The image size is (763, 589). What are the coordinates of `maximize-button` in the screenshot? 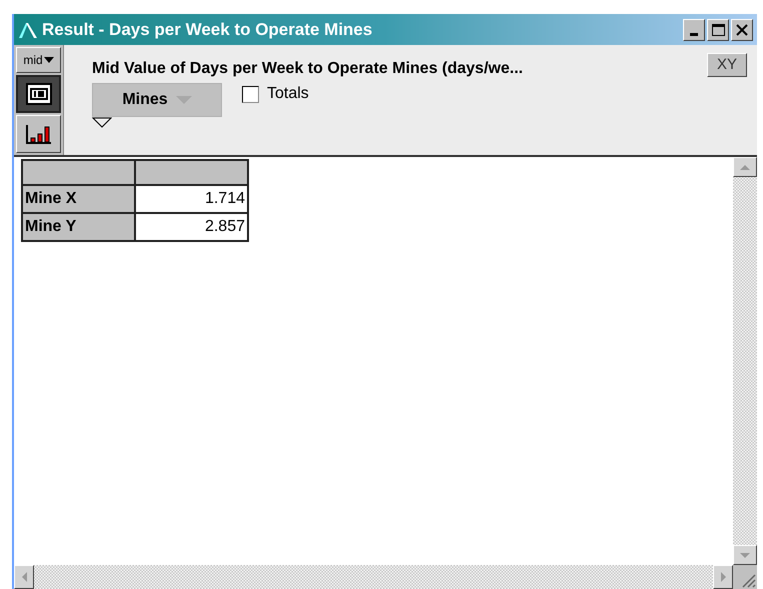 It's located at (718, 29).